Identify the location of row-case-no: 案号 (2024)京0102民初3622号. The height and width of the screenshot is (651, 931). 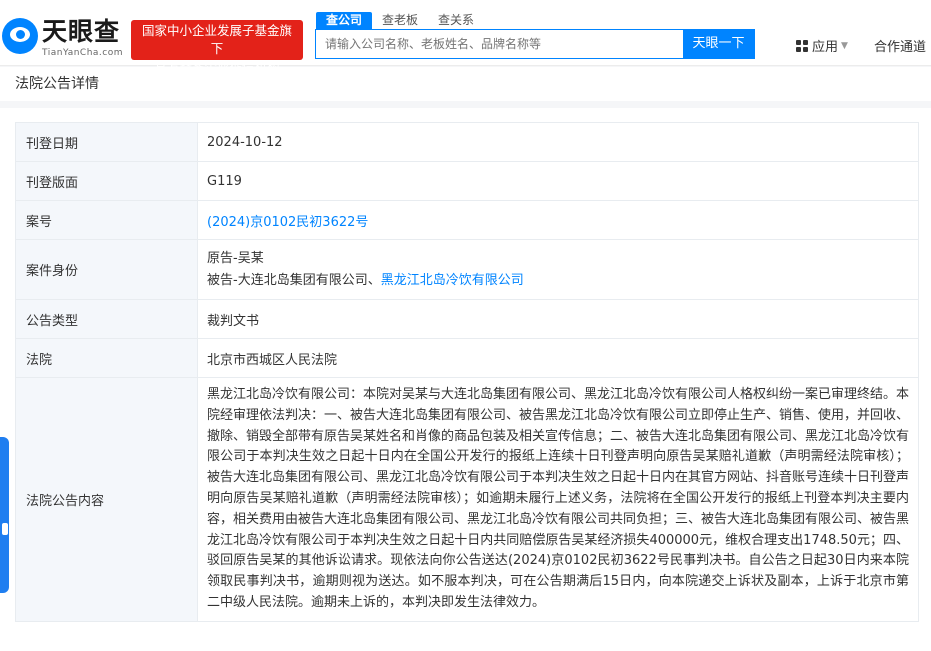
(467, 220).